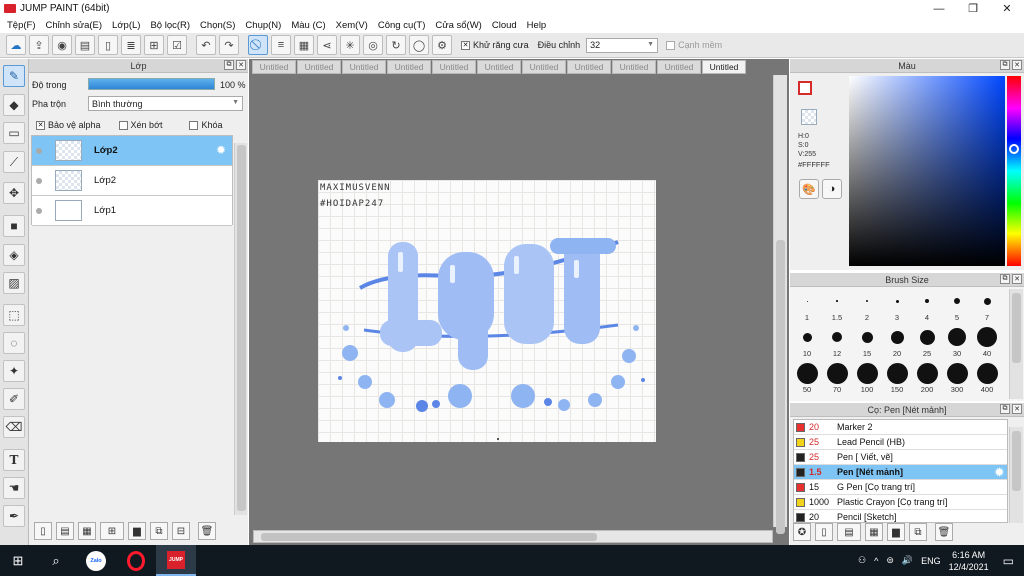 The width and height of the screenshot is (1024, 576). What do you see at coordinates (900, 516) in the screenshot?
I see `subtool-item: 20 Pencil [Sketch]` at bounding box center [900, 516].